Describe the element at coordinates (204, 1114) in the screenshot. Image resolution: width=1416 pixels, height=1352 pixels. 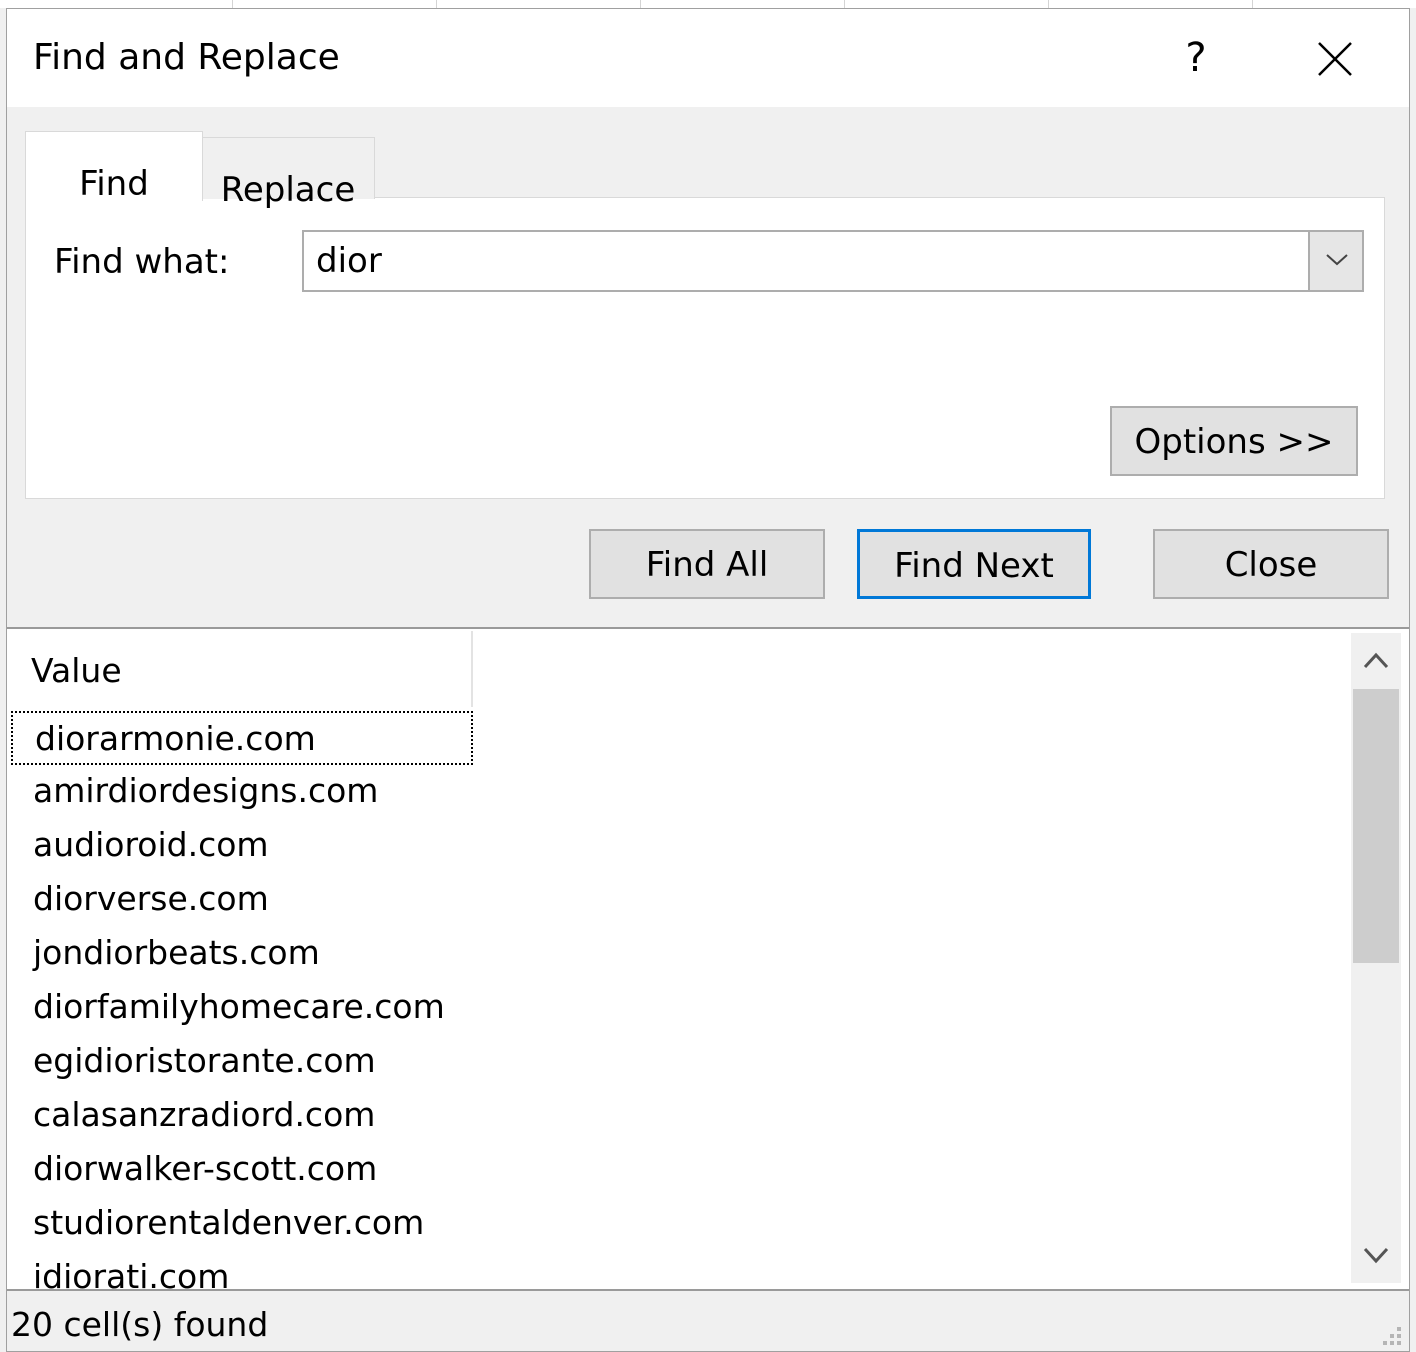
I see `result-value: calasanzradiord.com` at that location.